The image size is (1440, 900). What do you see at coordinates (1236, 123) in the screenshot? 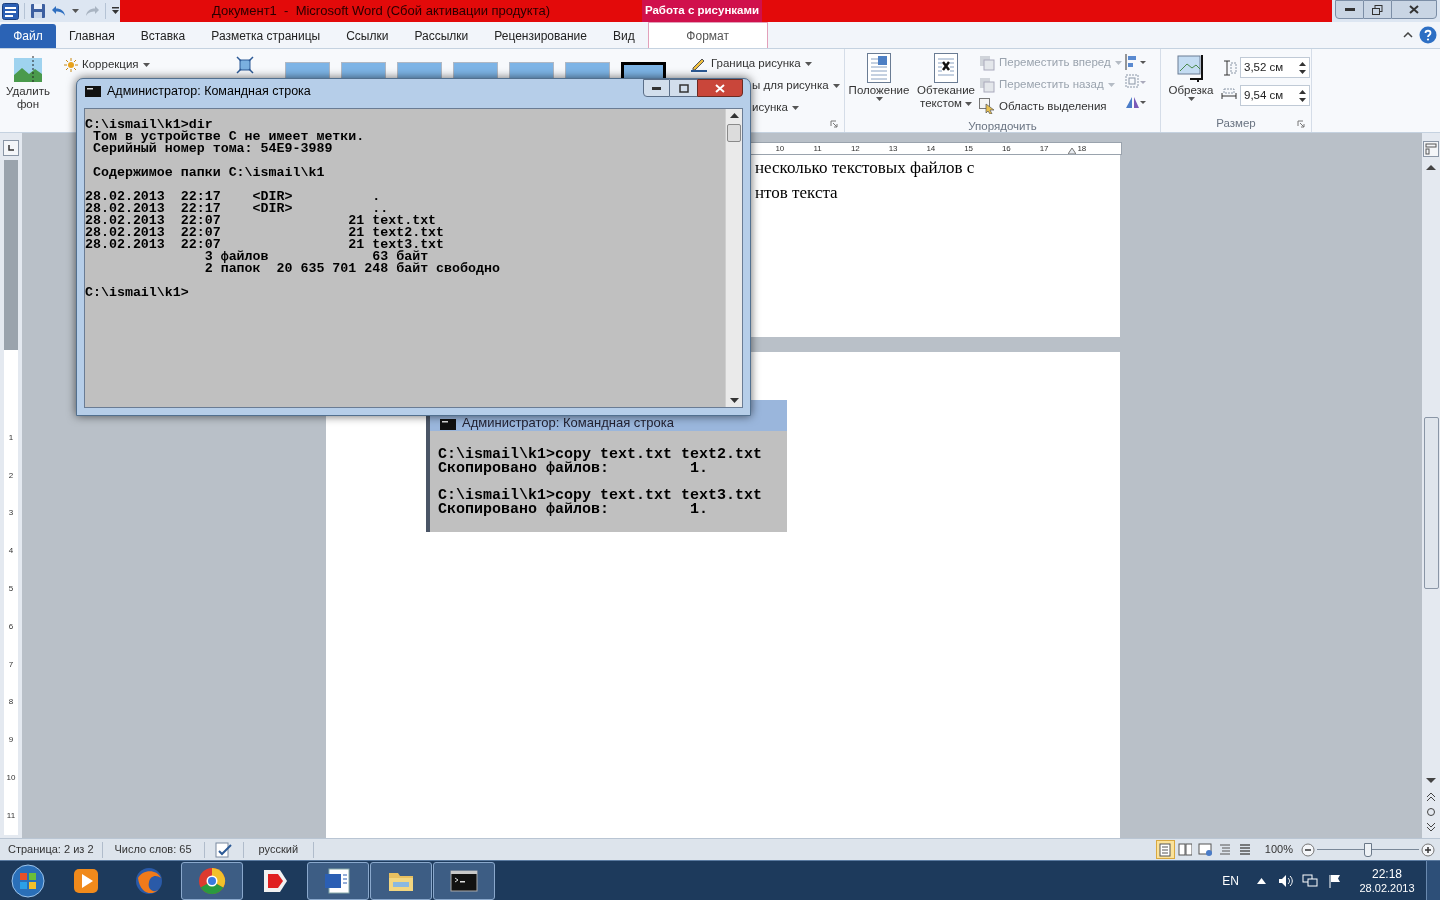
I see `group-label: Размер` at bounding box center [1236, 123].